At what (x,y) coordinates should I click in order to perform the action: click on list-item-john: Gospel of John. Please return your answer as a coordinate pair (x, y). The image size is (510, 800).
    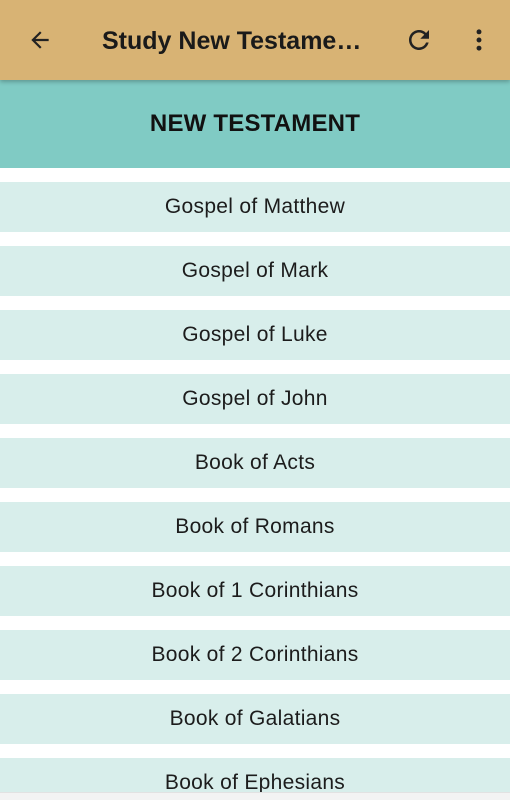
    Looking at the image, I should click on (255, 399).